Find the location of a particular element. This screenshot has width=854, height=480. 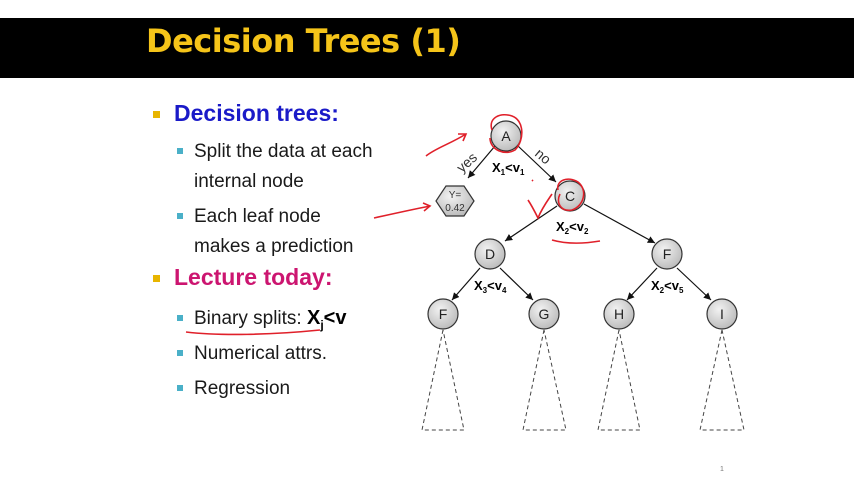

underline-split is located at coordinates (576, 241).